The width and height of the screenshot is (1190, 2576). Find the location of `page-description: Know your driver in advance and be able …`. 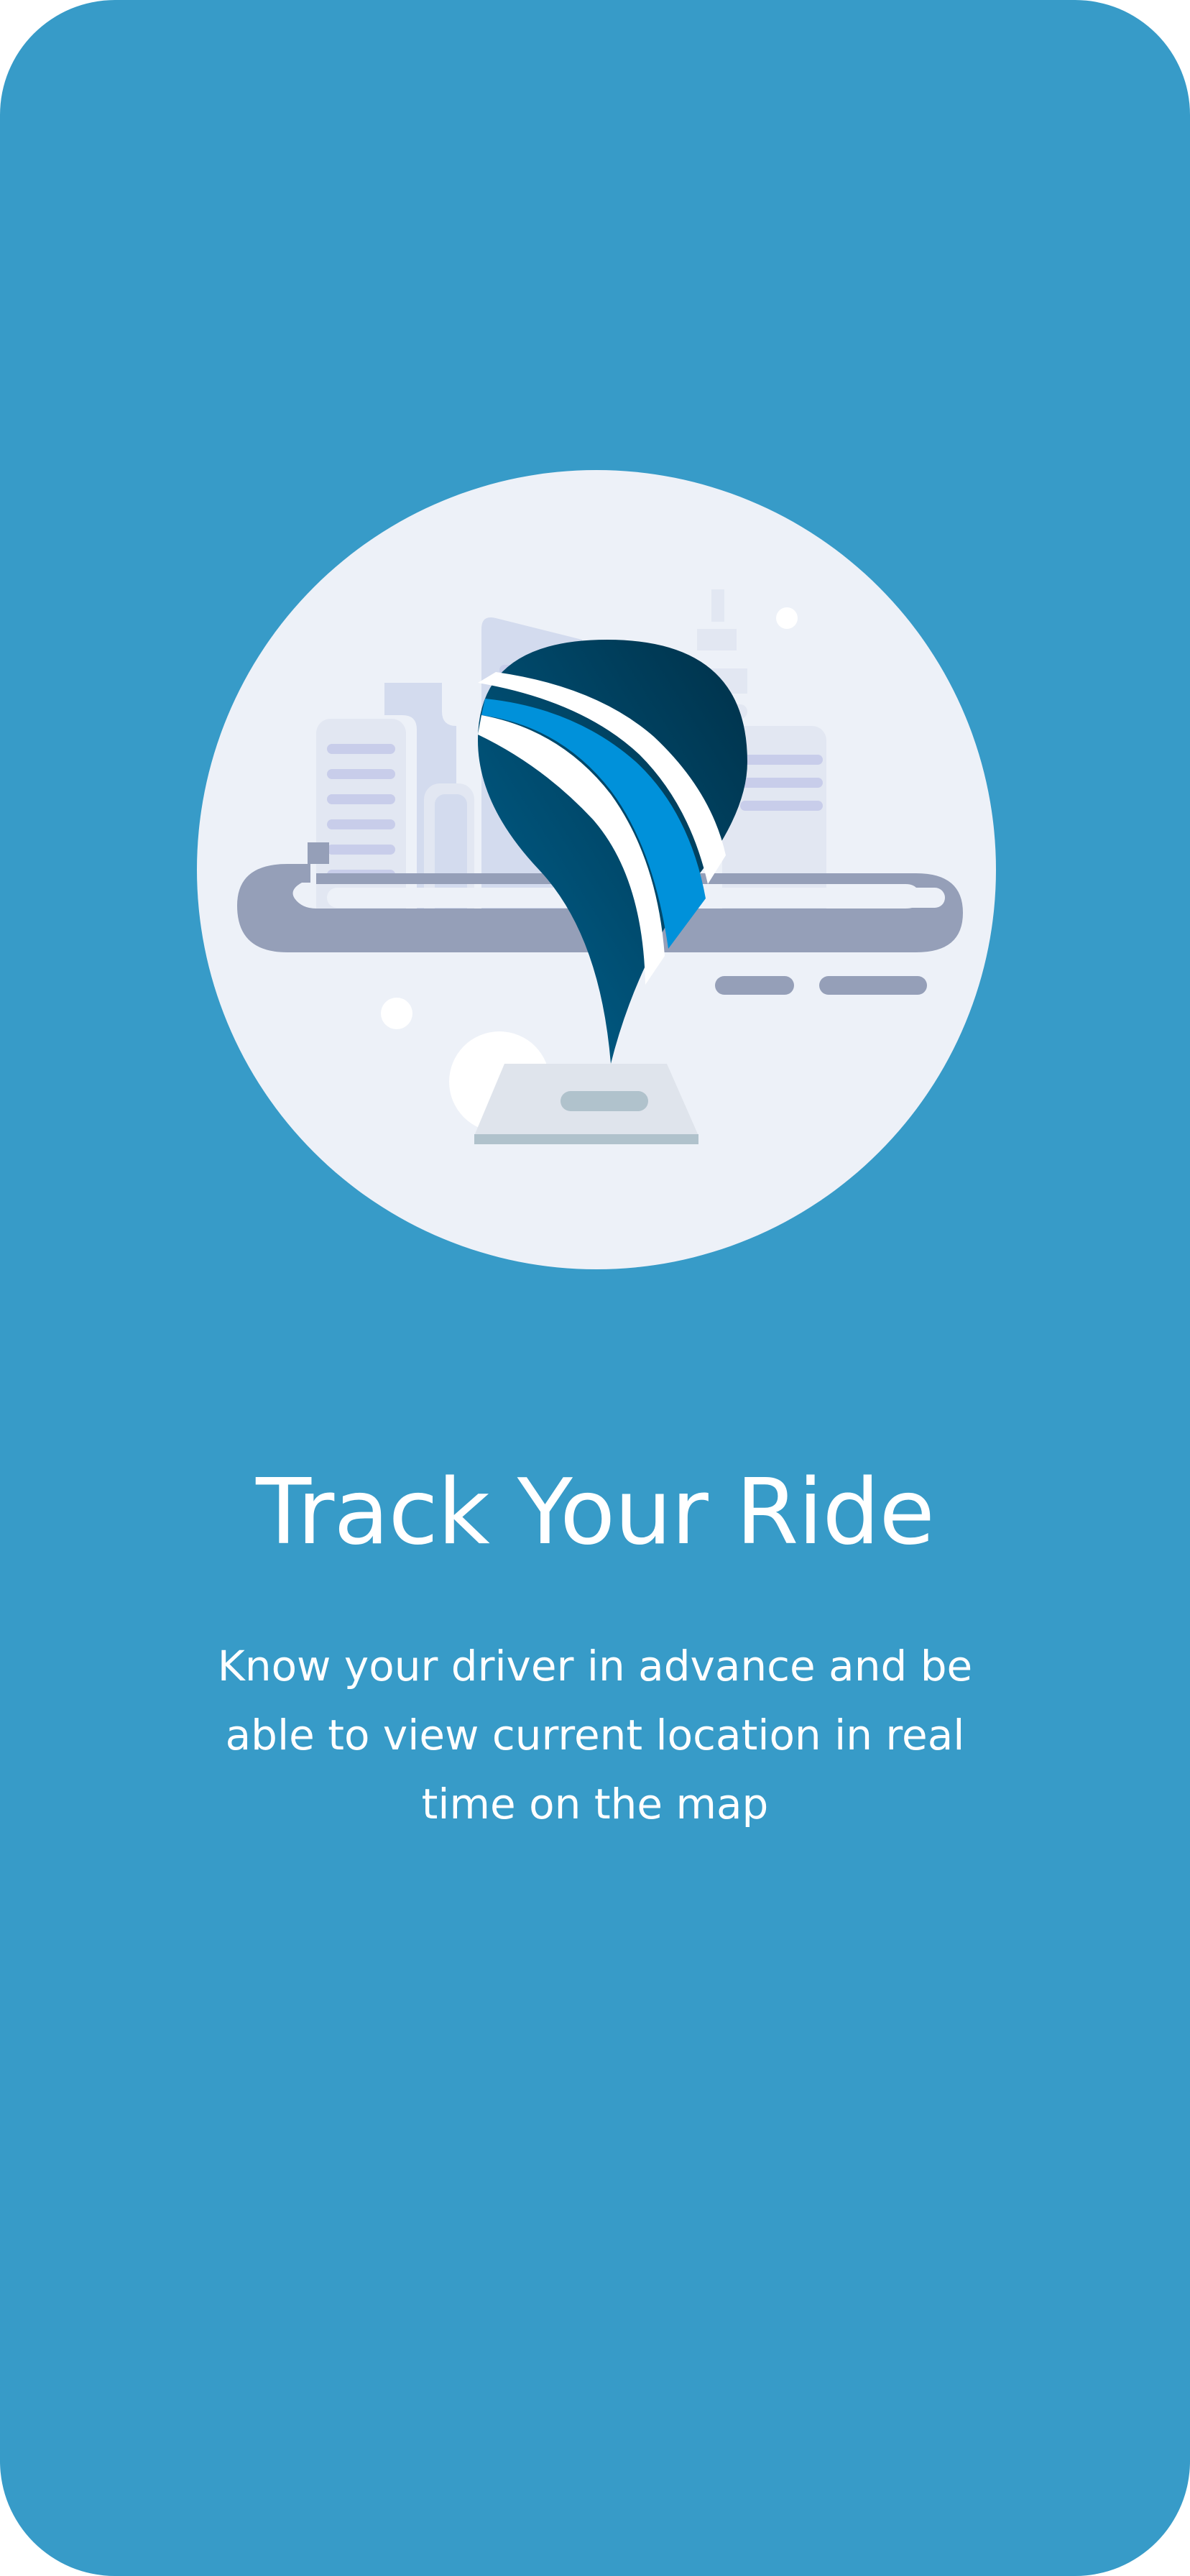

page-description: Know your driver in advance and be able … is located at coordinates (595, 1735).